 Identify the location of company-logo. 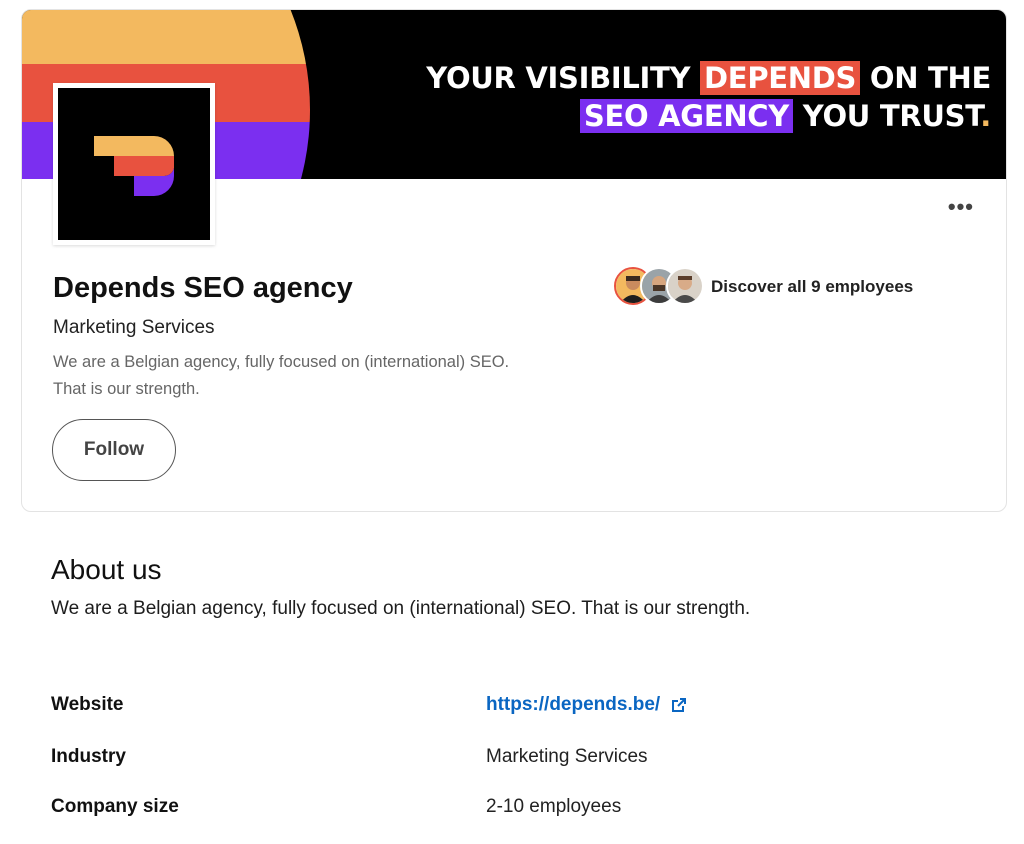
(134, 164).